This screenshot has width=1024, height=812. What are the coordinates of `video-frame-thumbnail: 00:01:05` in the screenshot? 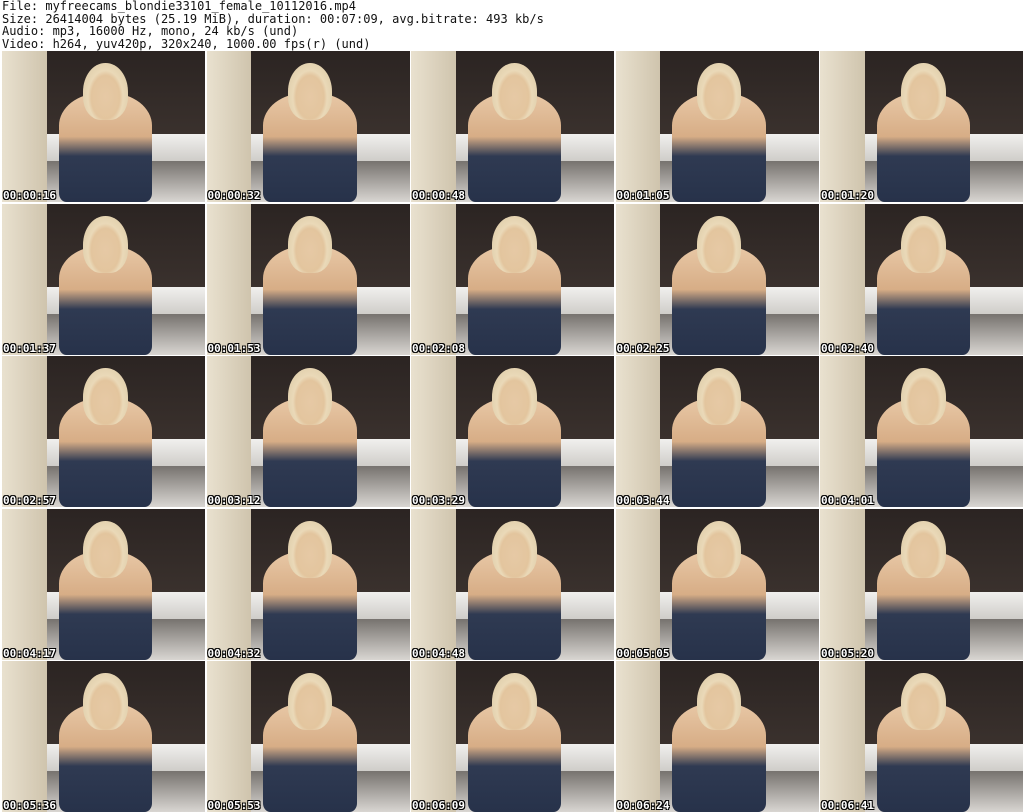 It's located at (717, 126).